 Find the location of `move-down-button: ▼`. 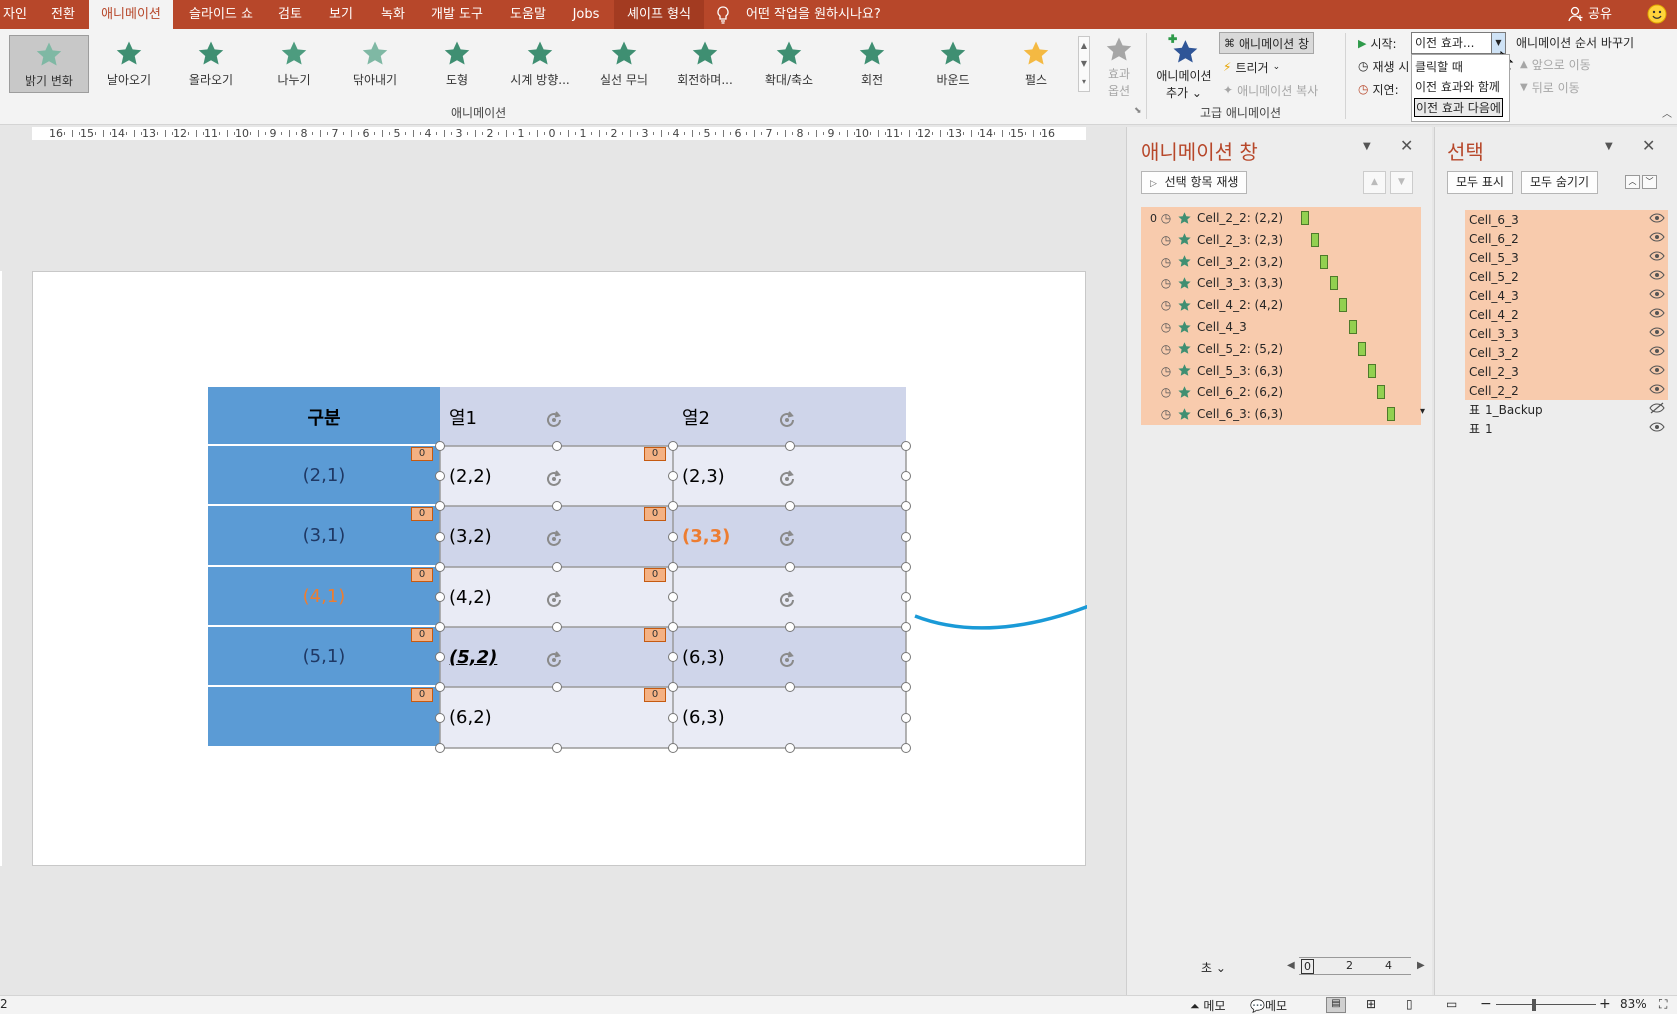

move-down-button: ▼ is located at coordinates (1401, 182).